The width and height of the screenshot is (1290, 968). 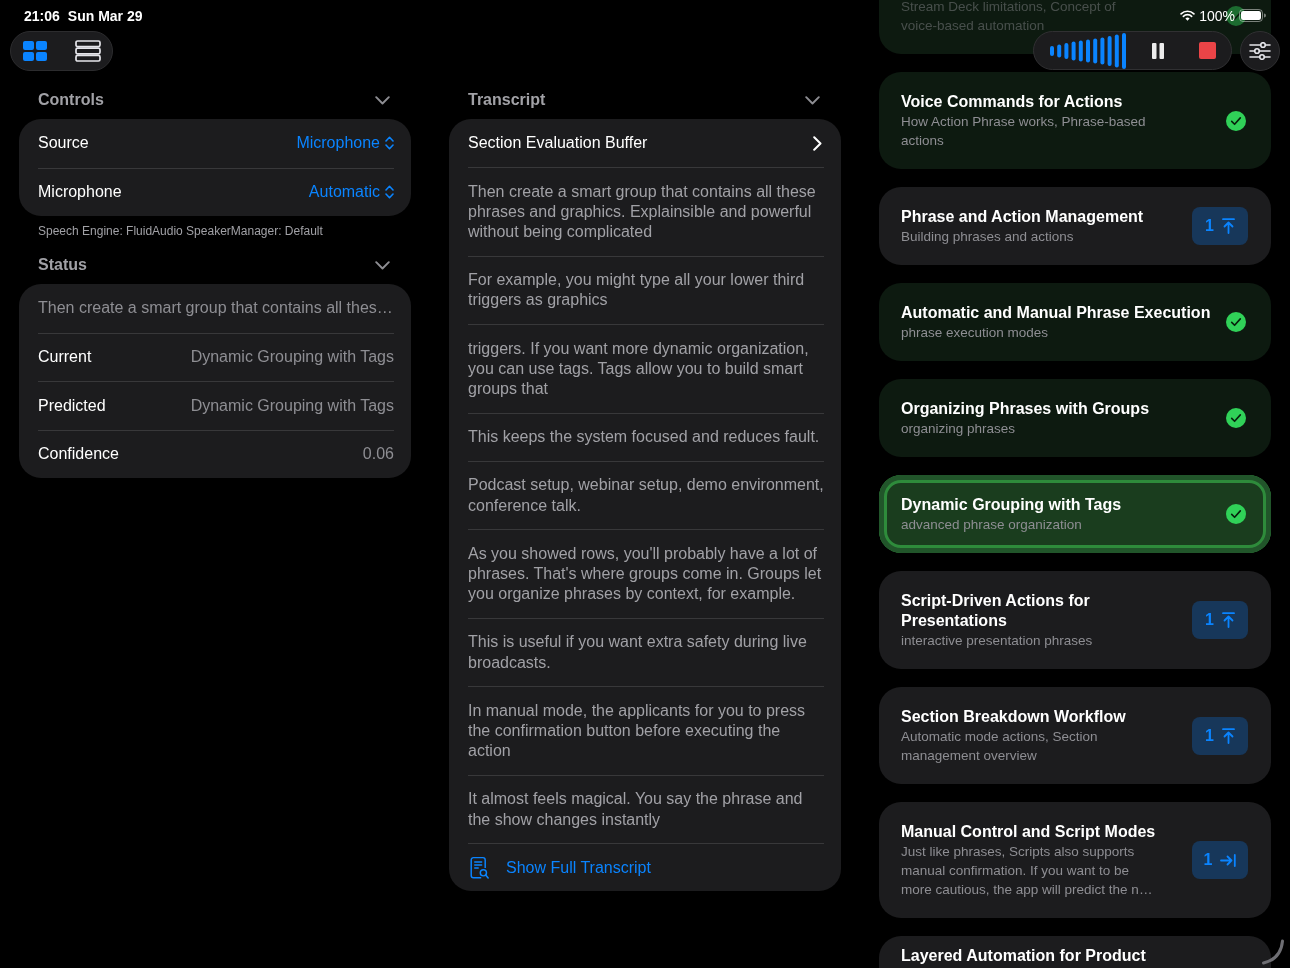 What do you see at coordinates (215, 265) in the screenshot?
I see `collapse-header: Status` at bounding box center [215, 265].